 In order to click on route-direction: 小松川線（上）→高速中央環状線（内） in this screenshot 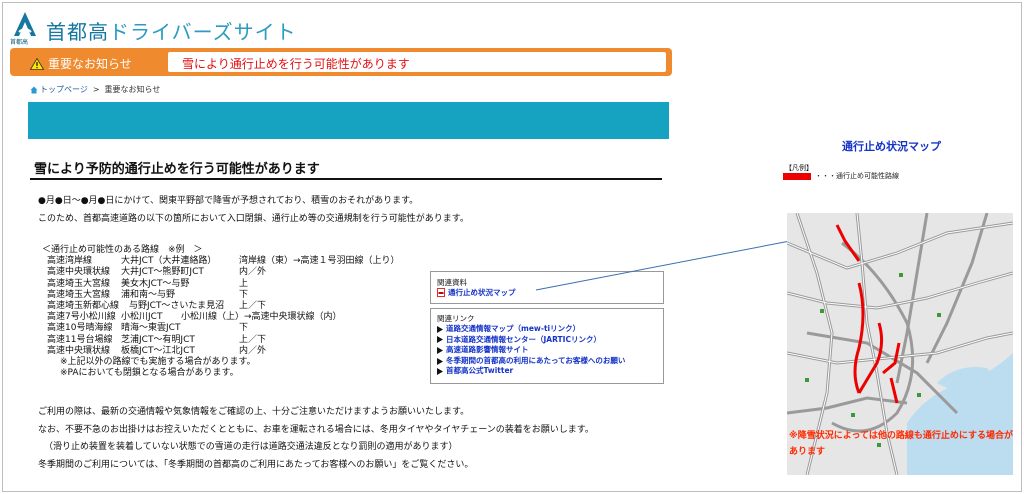, I will do `click(261, 317)`.